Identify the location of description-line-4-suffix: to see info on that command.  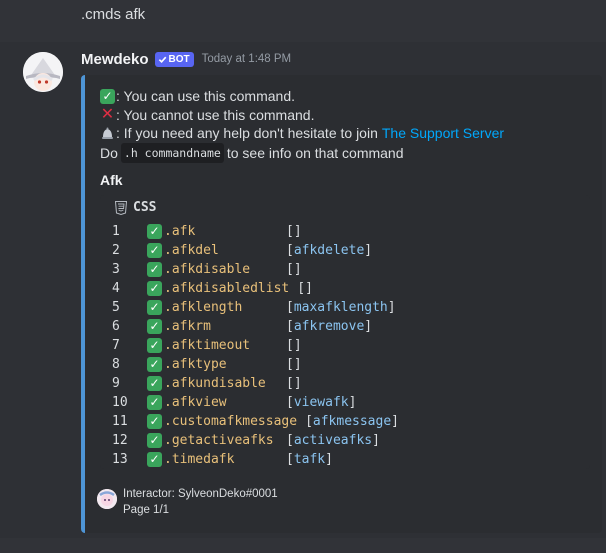
(315, 152).